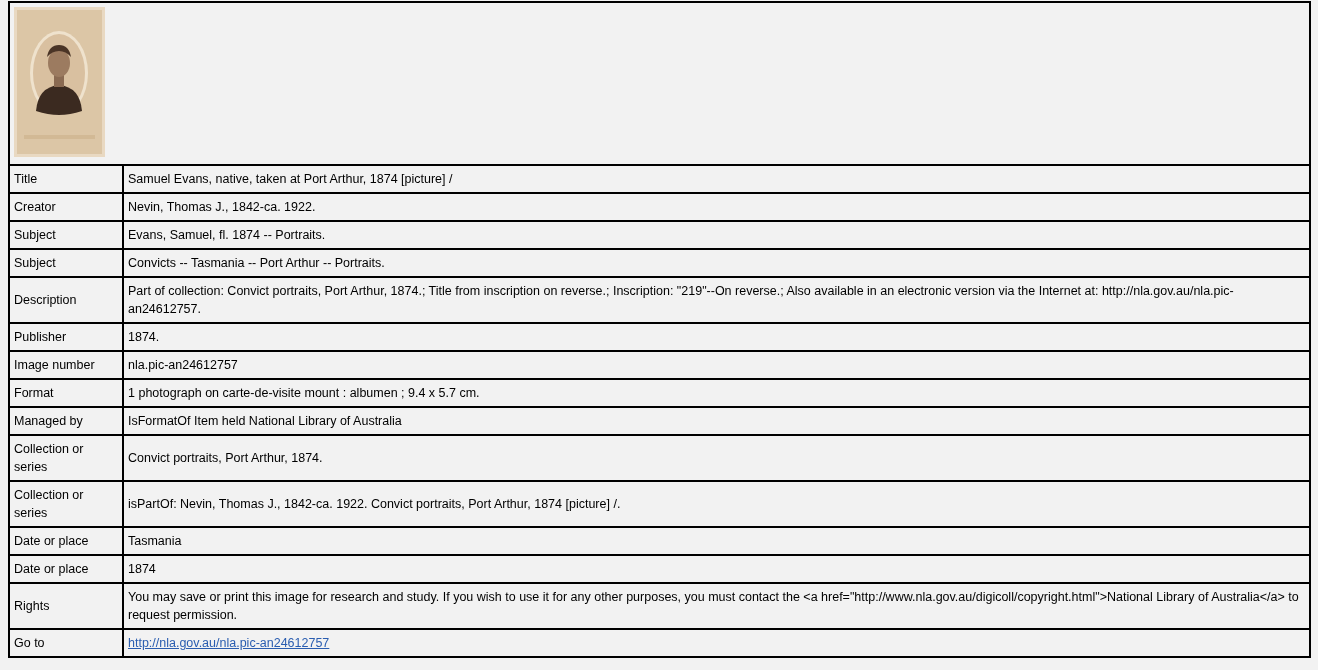 This screenshot has width=1318, height=670. I want to click on field-value: 1874, so click(142, 569).